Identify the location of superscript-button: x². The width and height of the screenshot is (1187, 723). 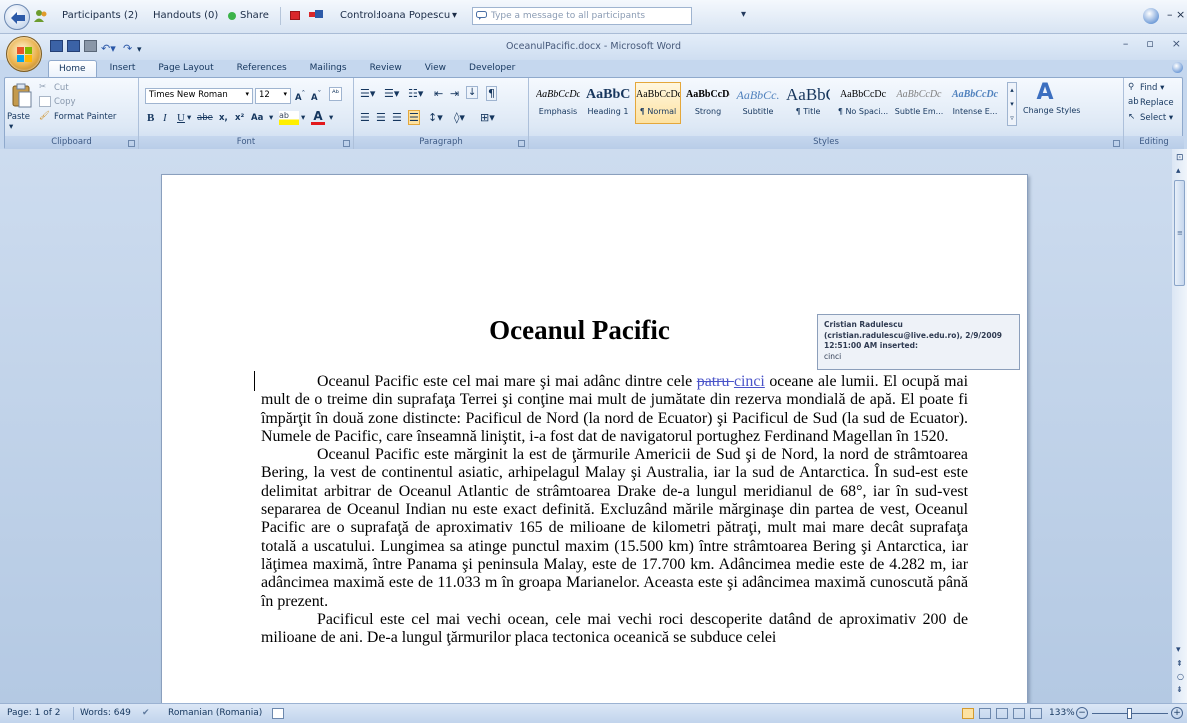
(239, 118).